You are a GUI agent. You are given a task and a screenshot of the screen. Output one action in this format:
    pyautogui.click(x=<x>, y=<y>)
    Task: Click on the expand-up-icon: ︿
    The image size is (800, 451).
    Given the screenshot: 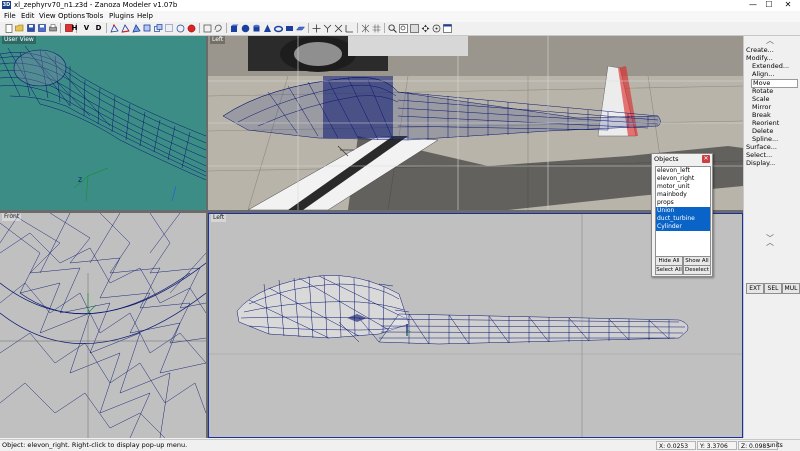 What is the action you would take?
    pyautogui.click(x=770, y=243)
    